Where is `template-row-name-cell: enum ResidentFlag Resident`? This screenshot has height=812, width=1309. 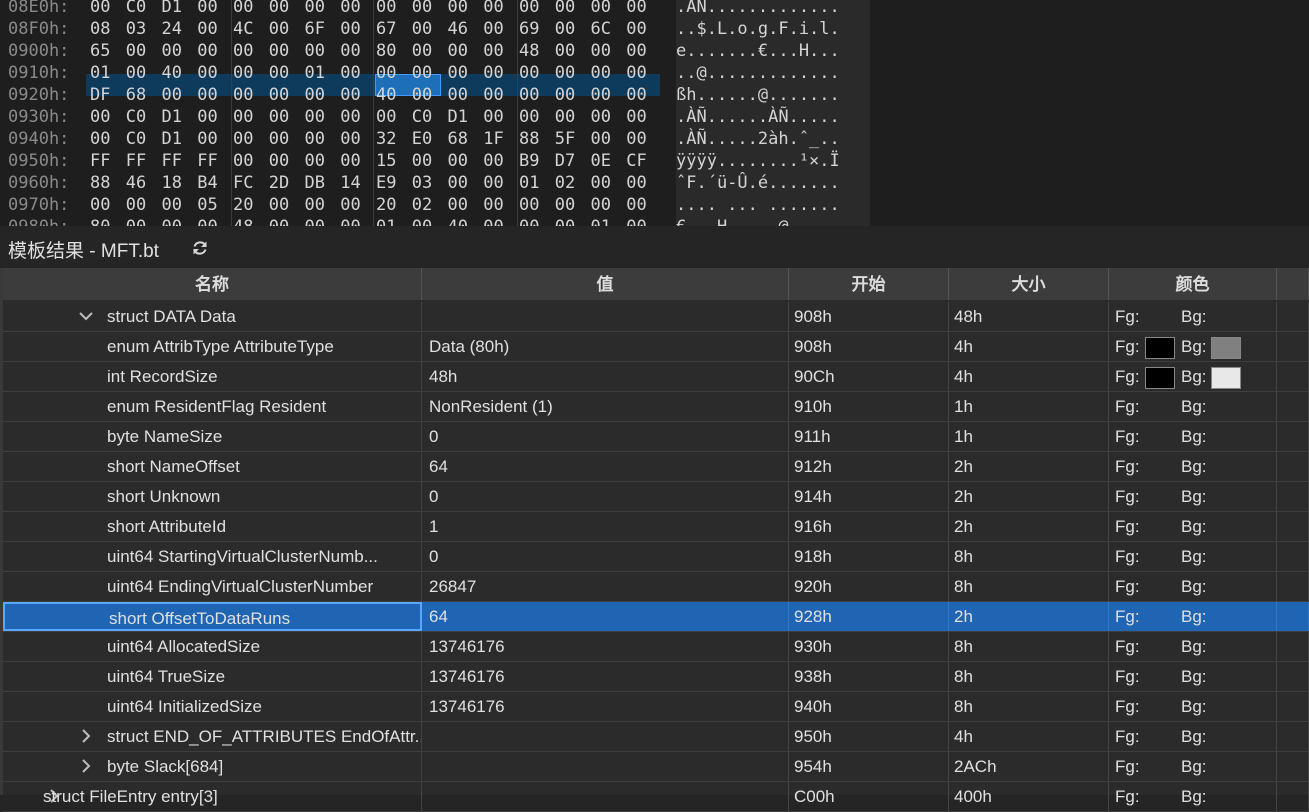 template-row-name-cell: enum ResidentFlag Resident is located at coordinates (212, 406).